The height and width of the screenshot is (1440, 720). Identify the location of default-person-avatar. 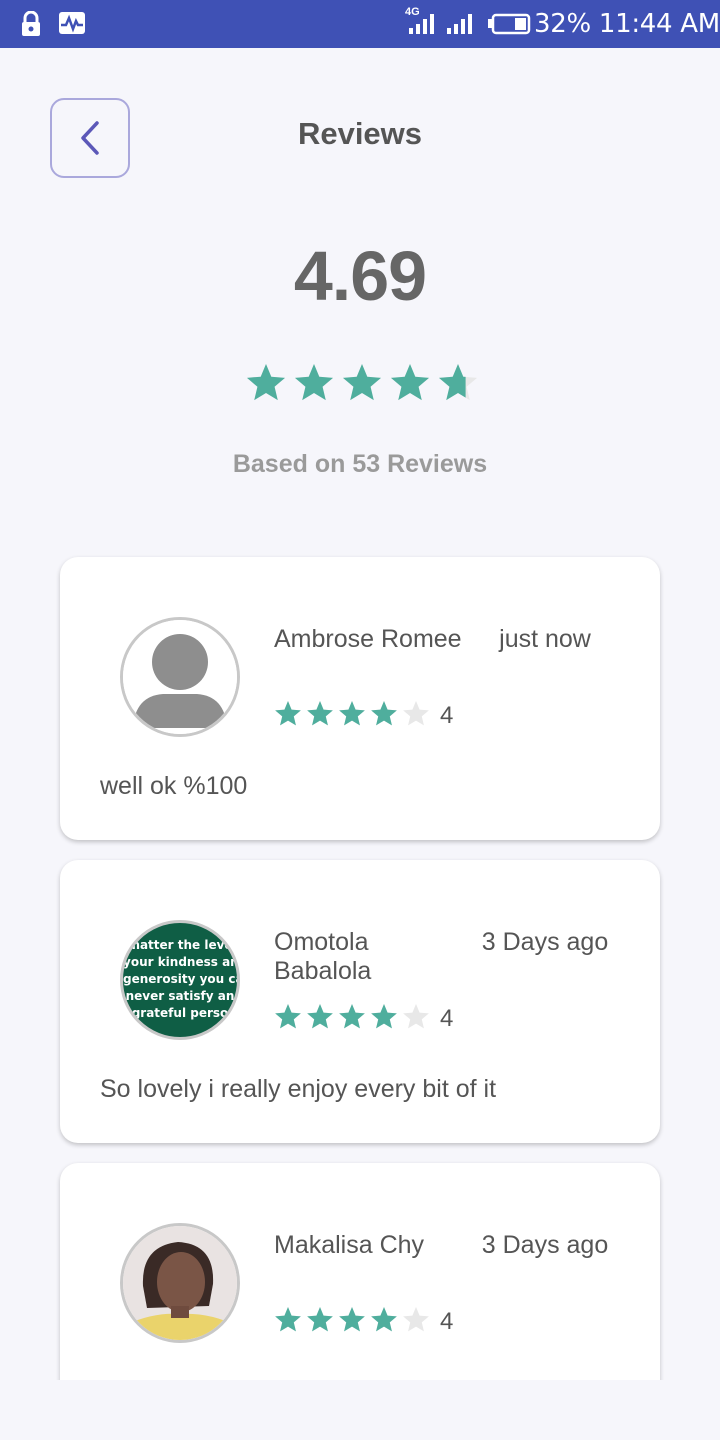
(180, 677).